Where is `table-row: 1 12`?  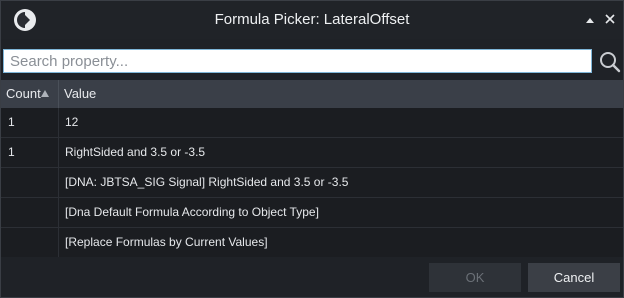
table-row: 1 12 is located at coordinates (312, 123).